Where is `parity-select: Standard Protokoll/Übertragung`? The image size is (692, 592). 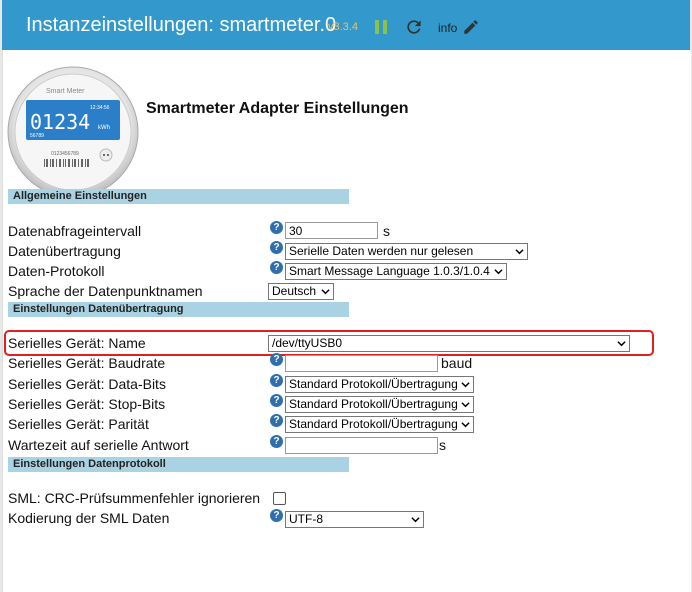
parity-select: Standard Protokoll/Übertragung is located at coordinates (379, 424).